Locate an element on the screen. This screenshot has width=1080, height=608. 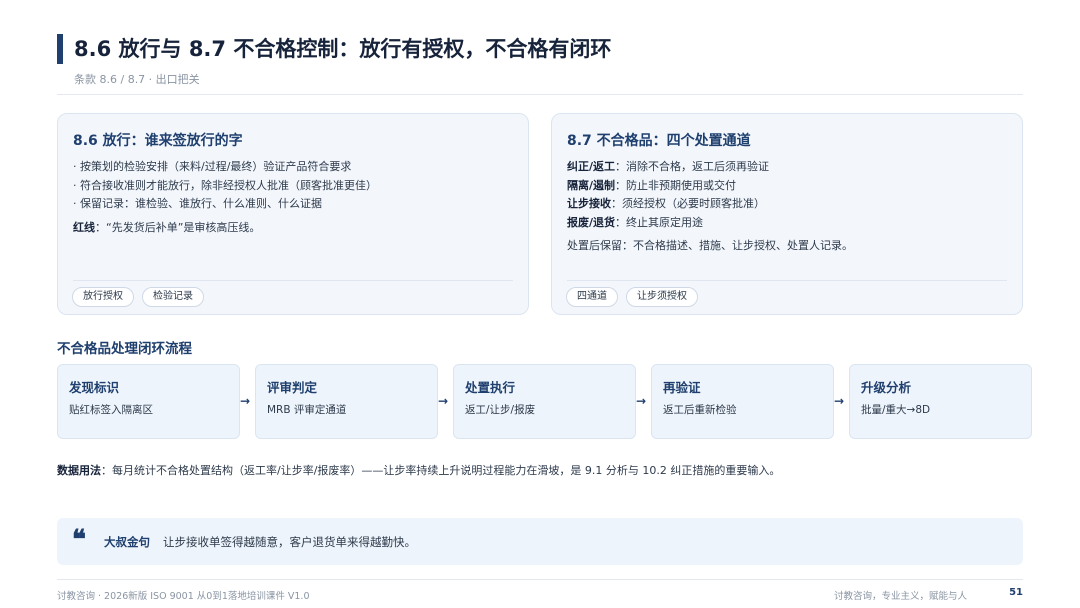
channel-item: 让步接收：须经授权（必要时顾客批准） is located at coordinates (788, 204).